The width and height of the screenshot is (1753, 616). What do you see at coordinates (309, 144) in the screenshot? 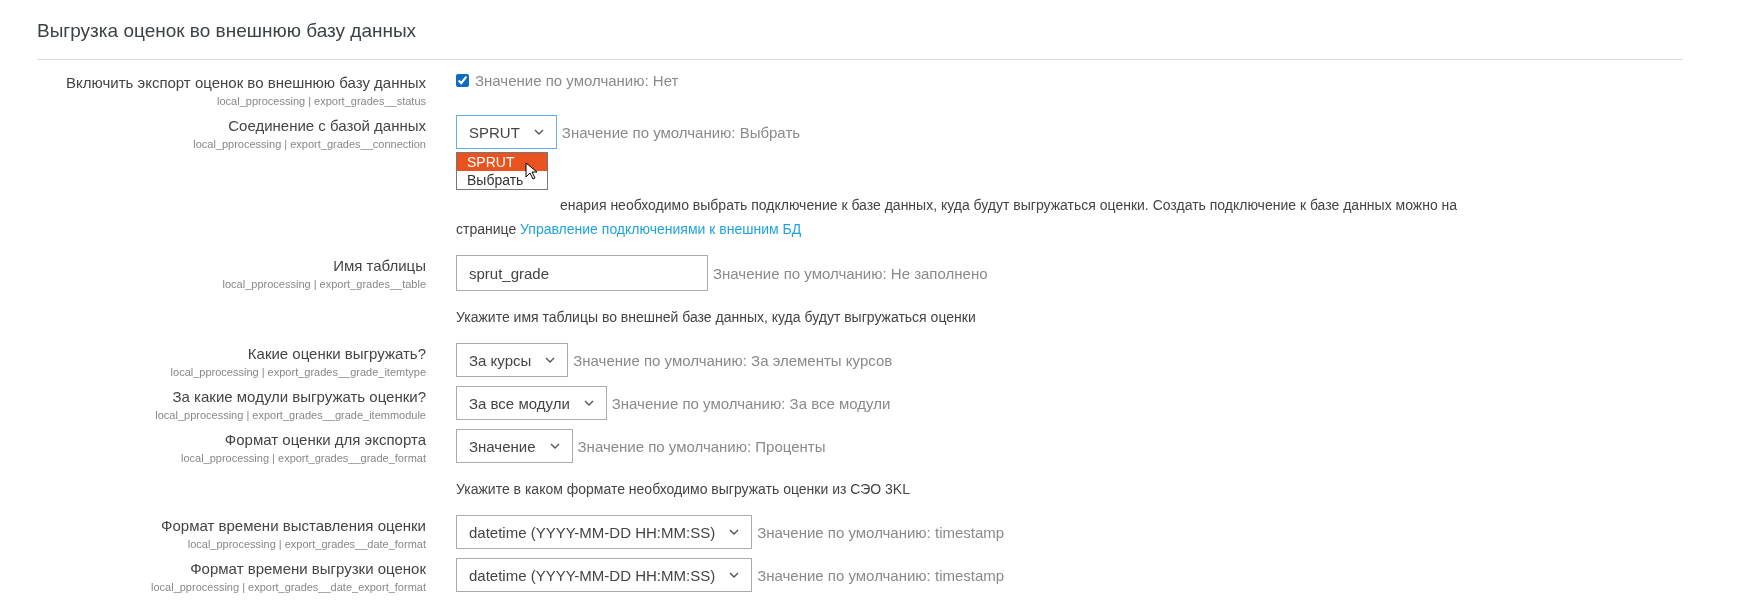
I see `setting-key: local_pprocessing | export_grades__connection` at bounding box center [309, 144].